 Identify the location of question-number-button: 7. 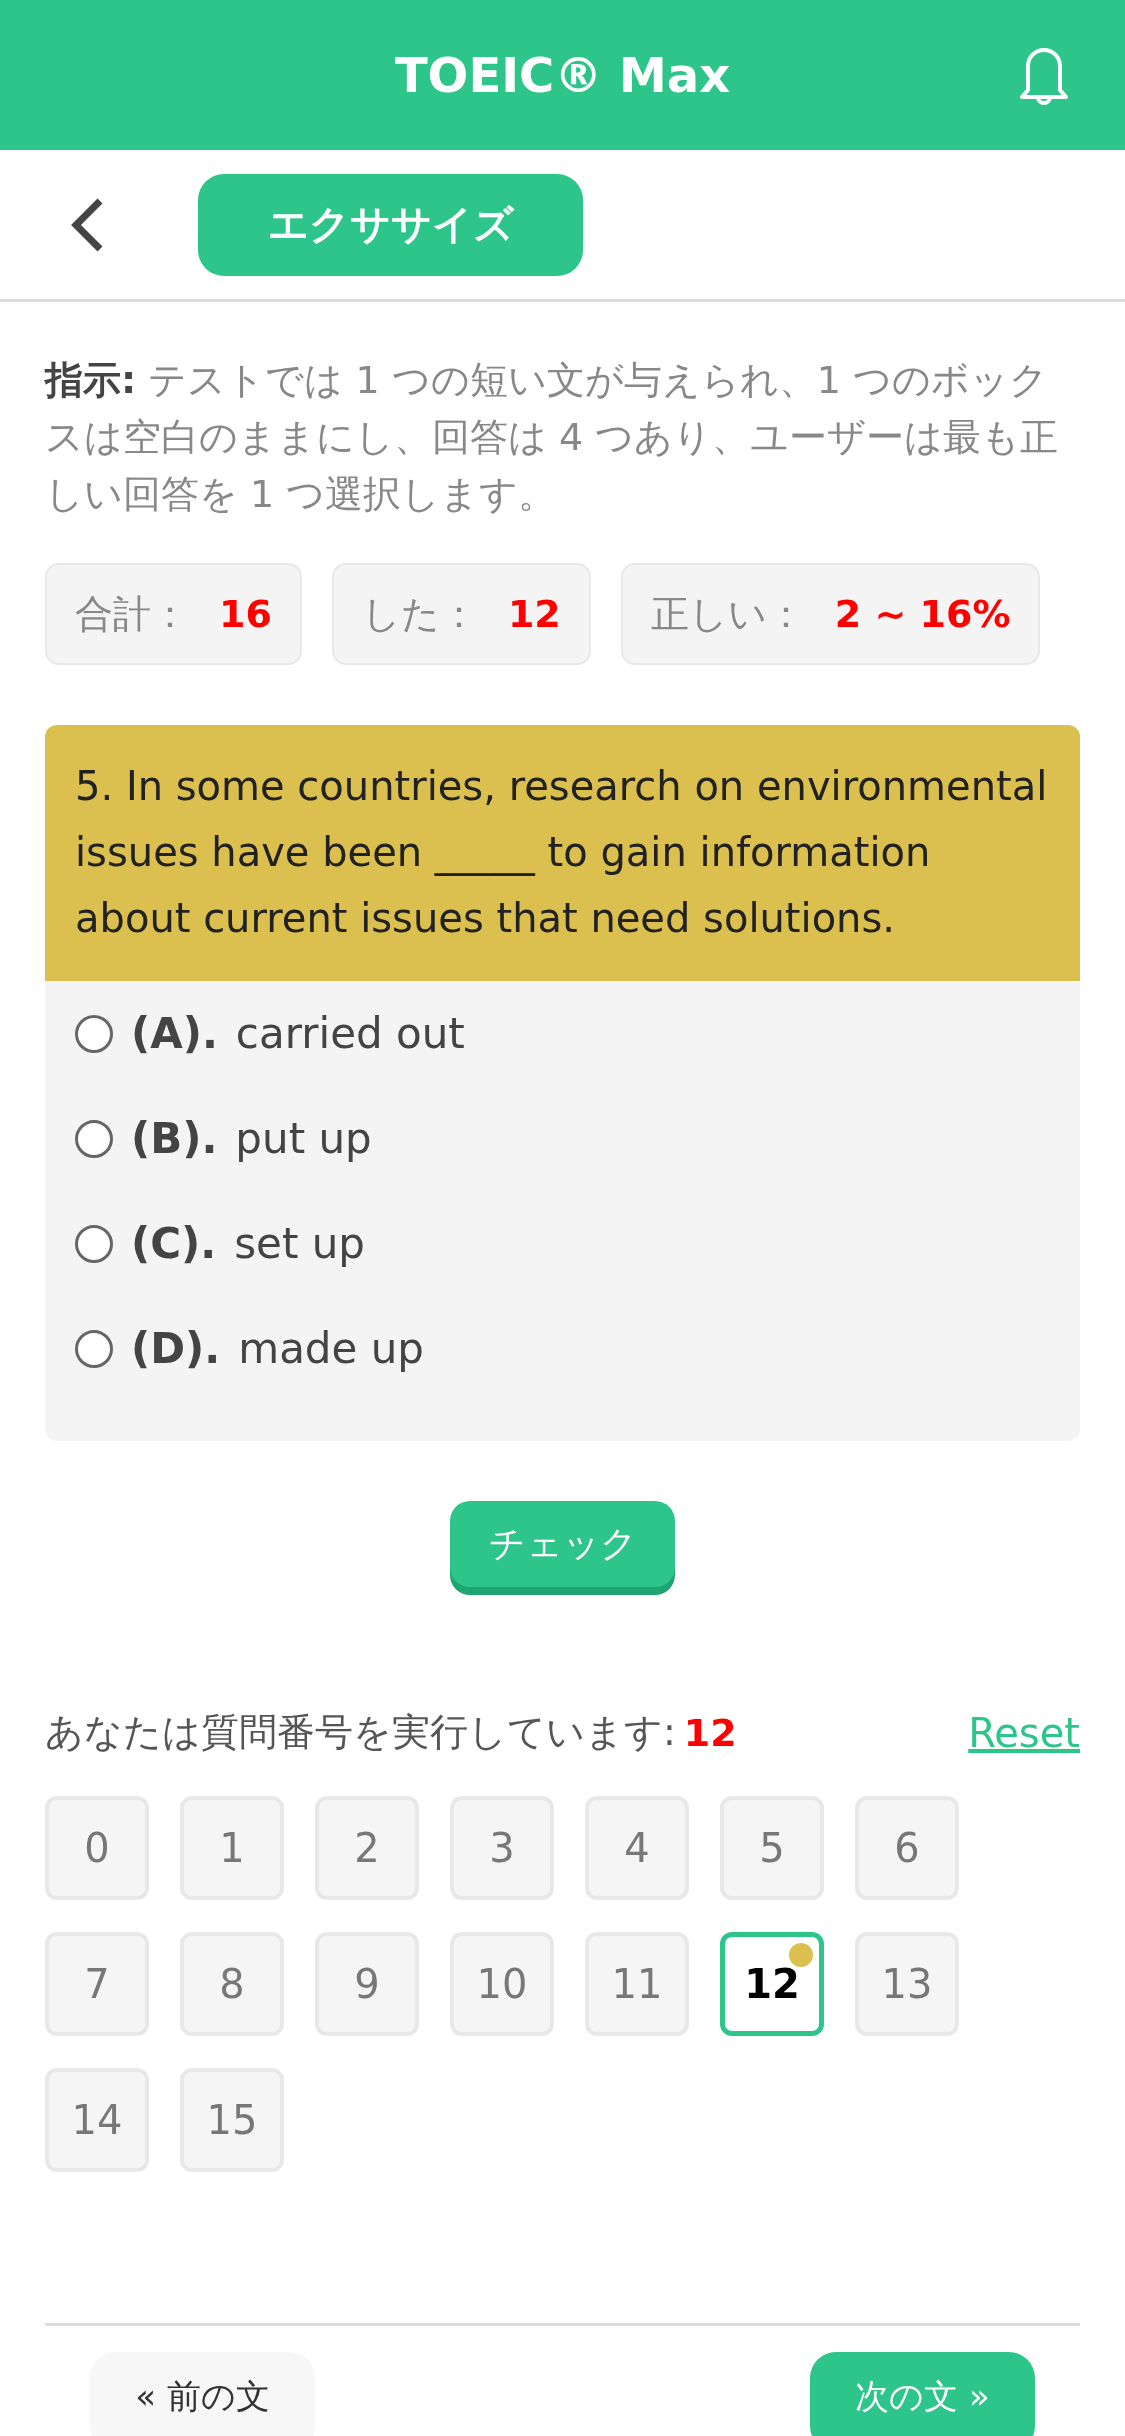
(97, 1984).